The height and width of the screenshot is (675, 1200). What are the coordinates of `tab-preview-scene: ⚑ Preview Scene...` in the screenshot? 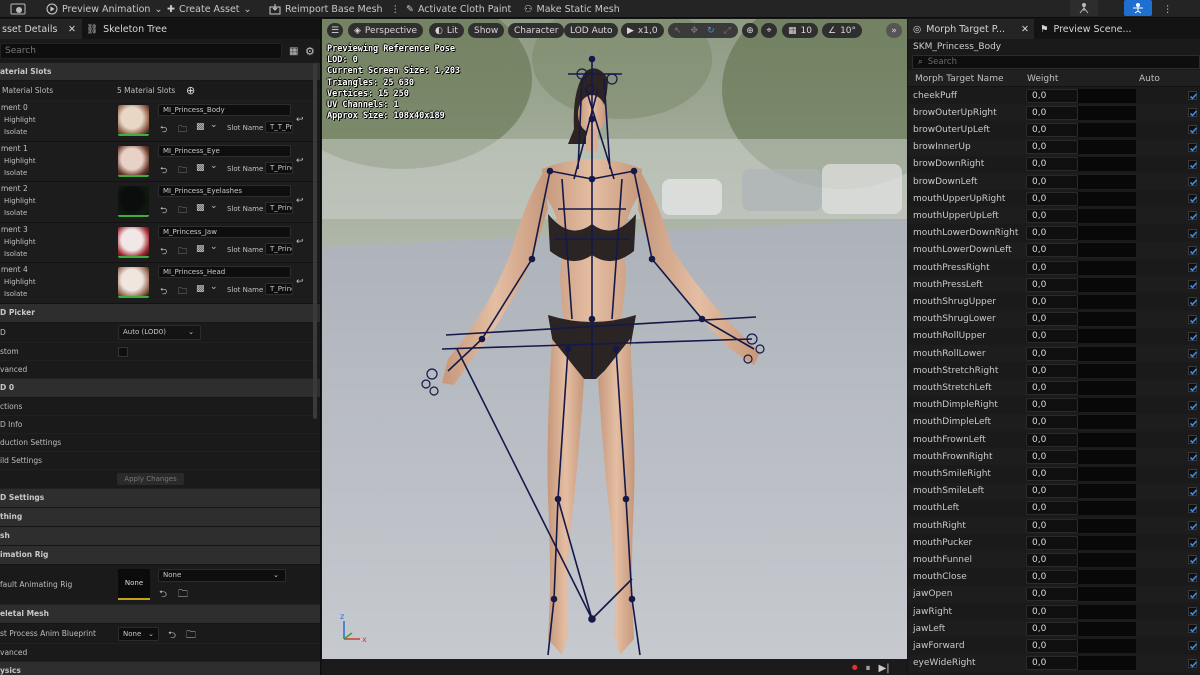 It's located at (1113, 29).